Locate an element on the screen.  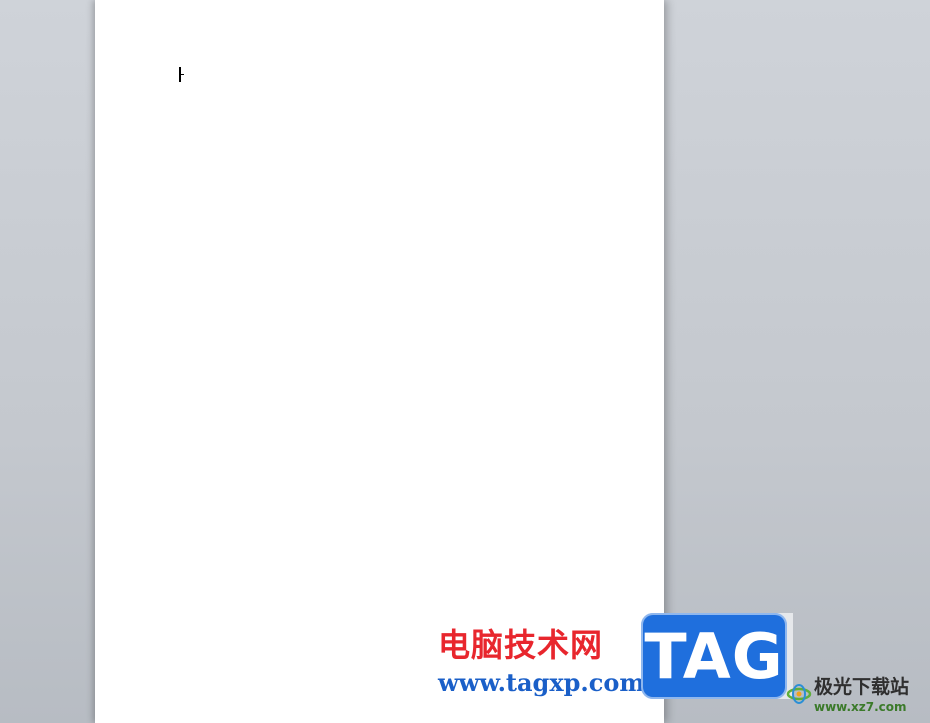
watermark-site-name: 电脑技术网 is located at coordinates (521, 645).